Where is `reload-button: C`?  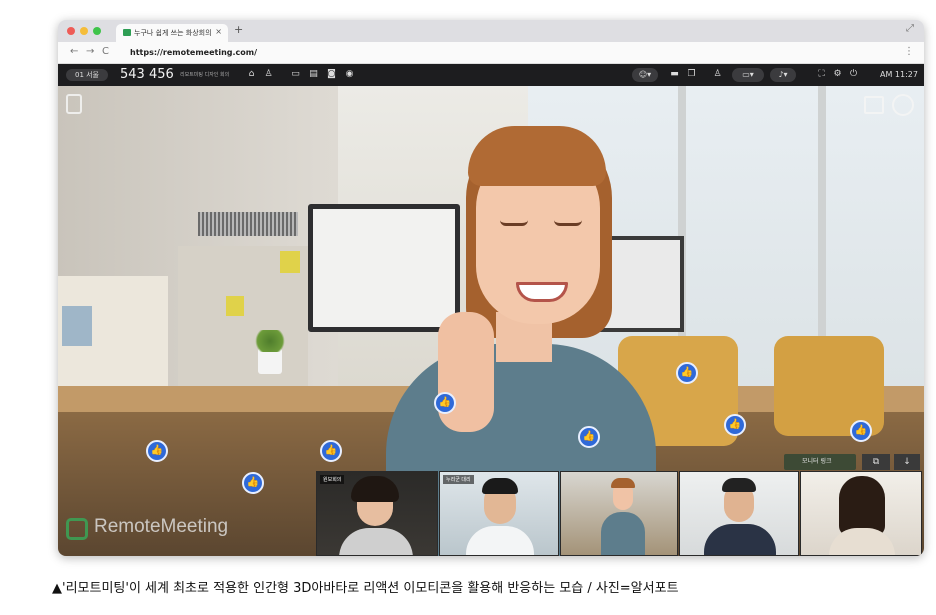 reload-button: C is located at coordinates (105, 51).